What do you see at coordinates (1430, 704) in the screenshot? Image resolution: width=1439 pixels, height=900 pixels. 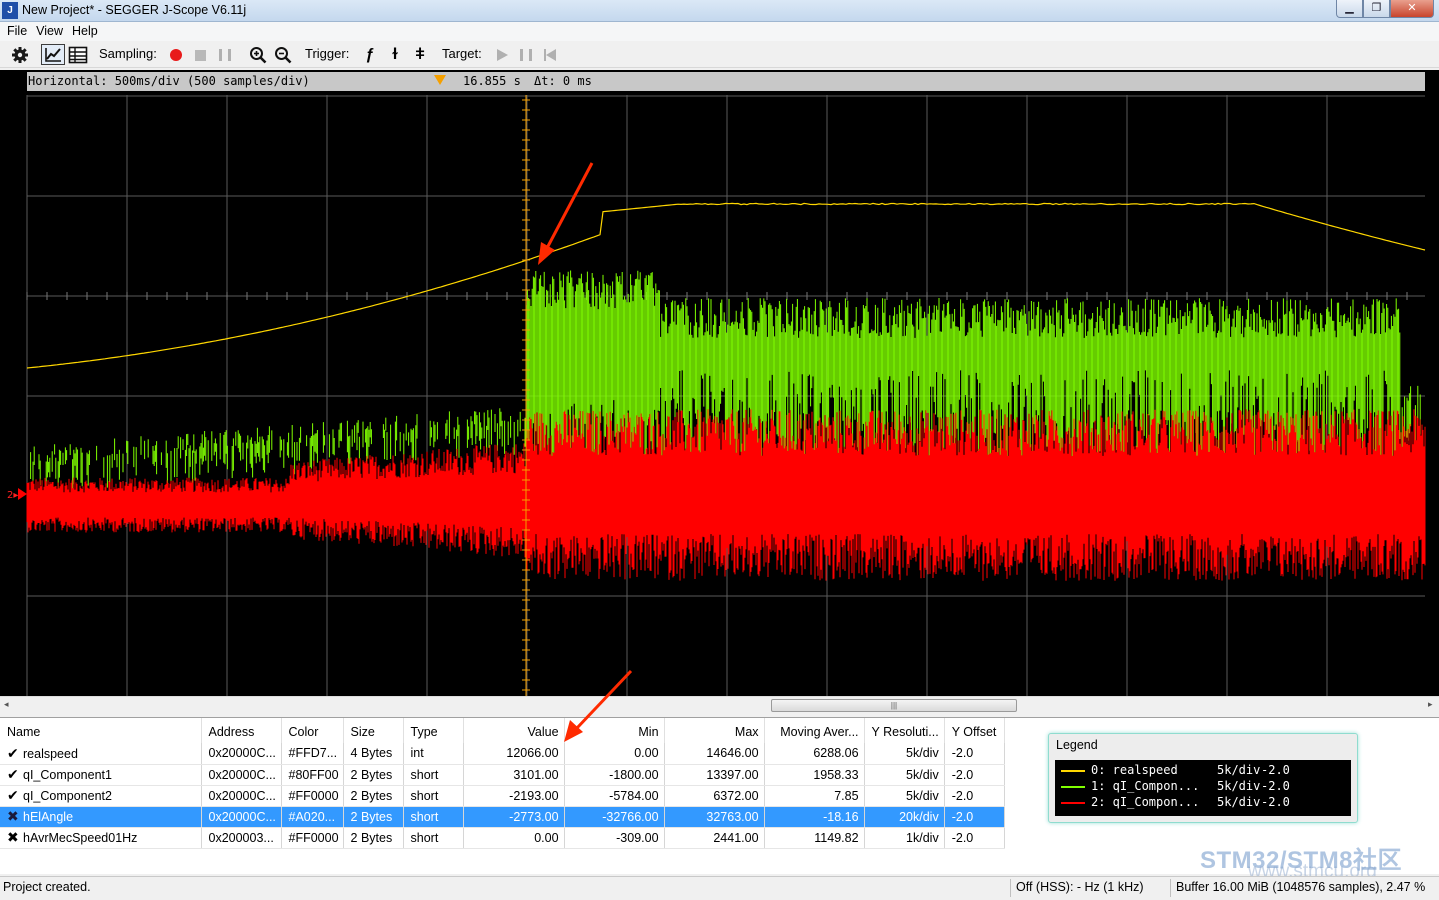 I see `scroll-right-icon: ▸` at bounding box center [1430, 704].